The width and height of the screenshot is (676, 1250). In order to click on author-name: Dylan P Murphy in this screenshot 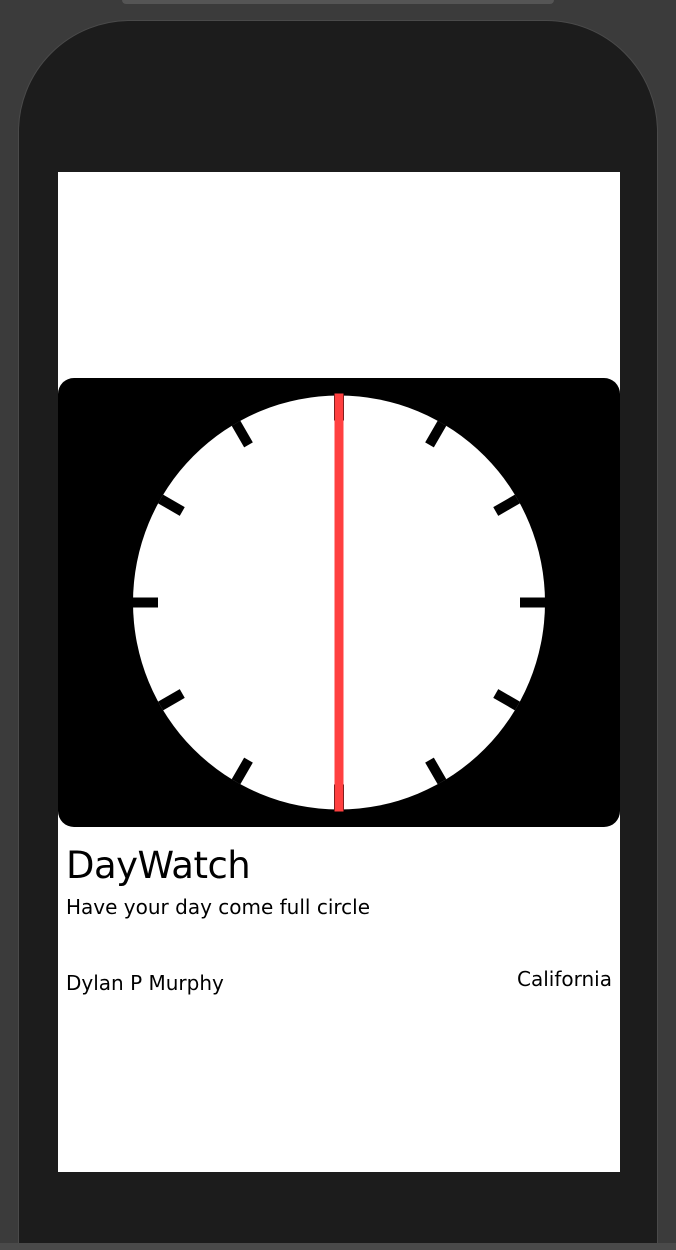, I will do `click(145, 983)`.